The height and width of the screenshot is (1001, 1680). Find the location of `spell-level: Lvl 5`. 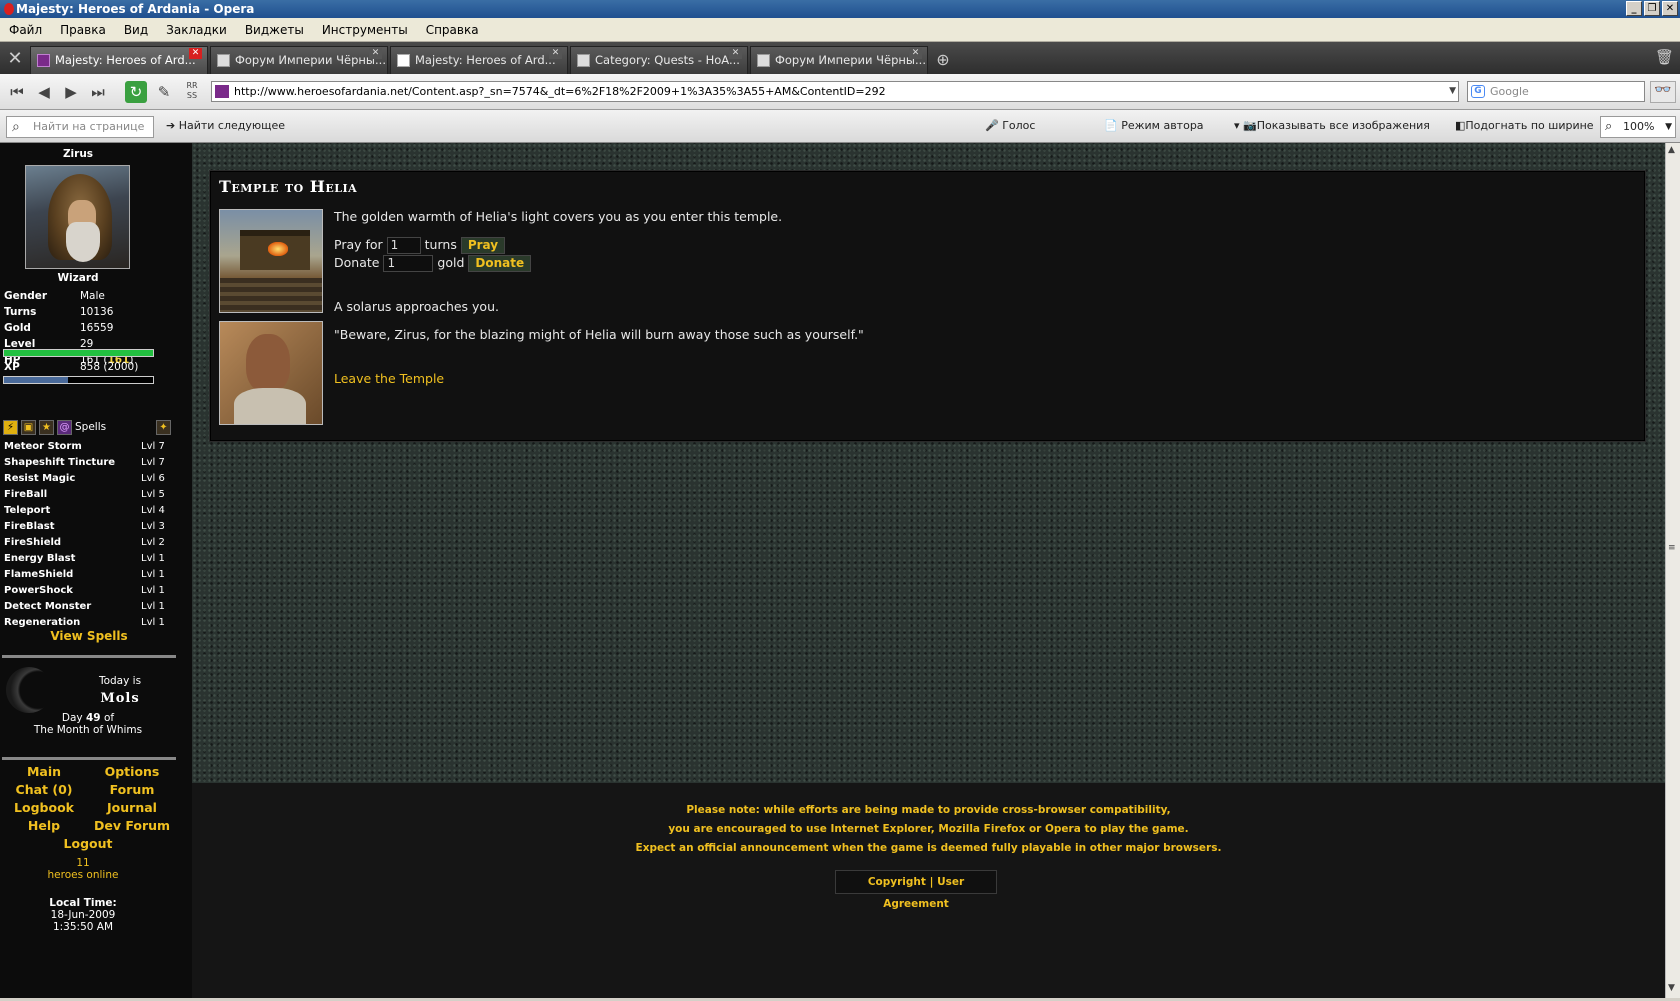

spell-level: Lvl 5 is located at coordinates (153, 494).